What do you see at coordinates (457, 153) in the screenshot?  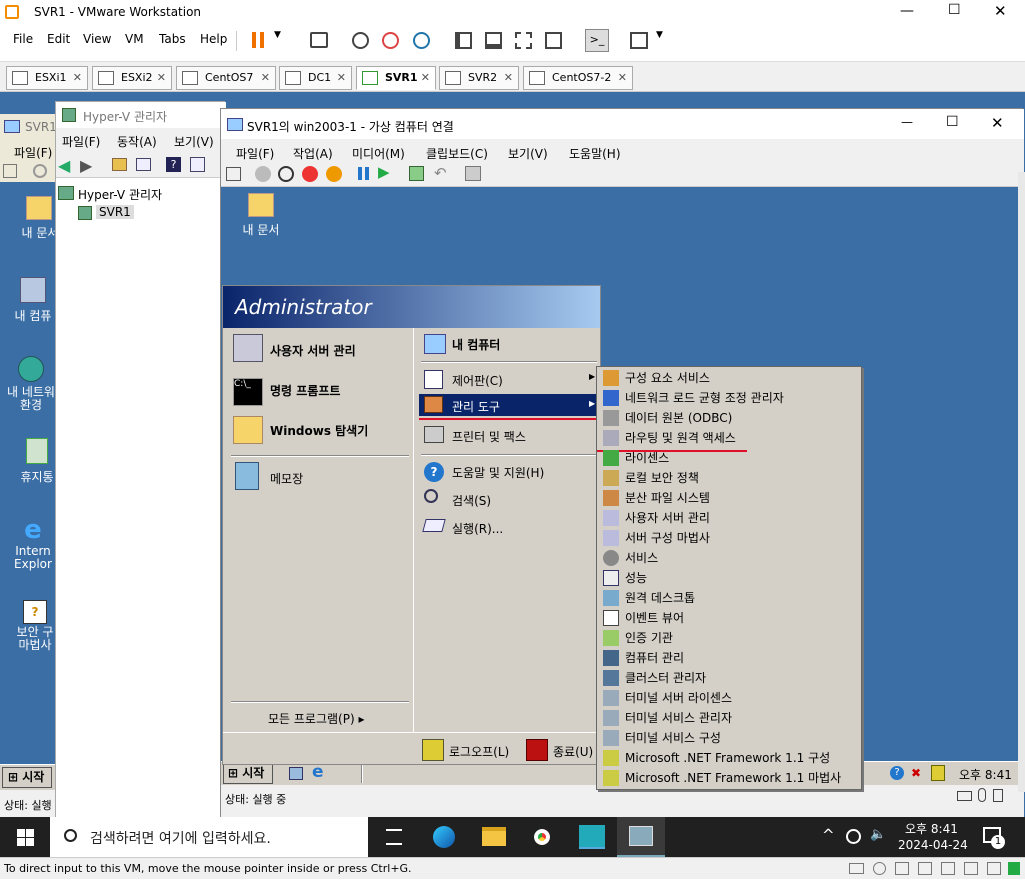 I see `menu-clipboard: 클립보드(C)` at bounding box center [457, 153].